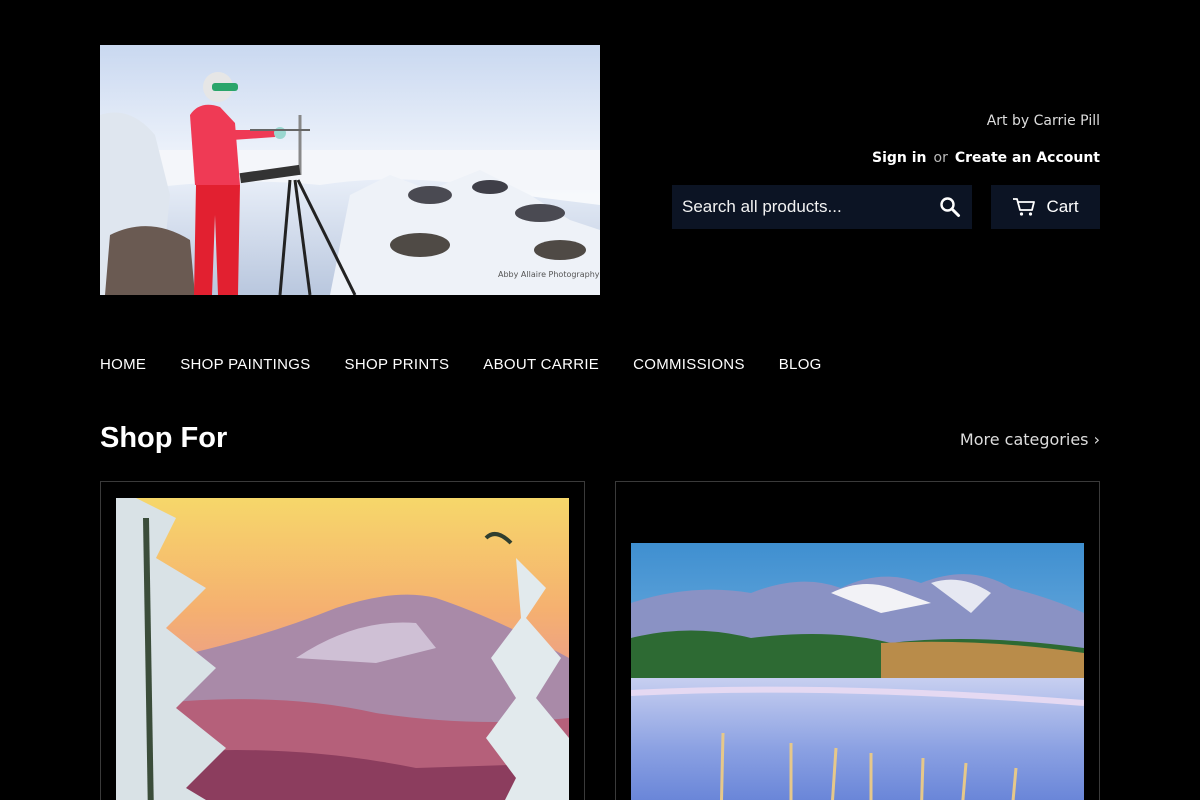 This screenshot has height=800, width=1200. I want to click on site-tagline: Art by Carrie Pill, so click(1043, 121).